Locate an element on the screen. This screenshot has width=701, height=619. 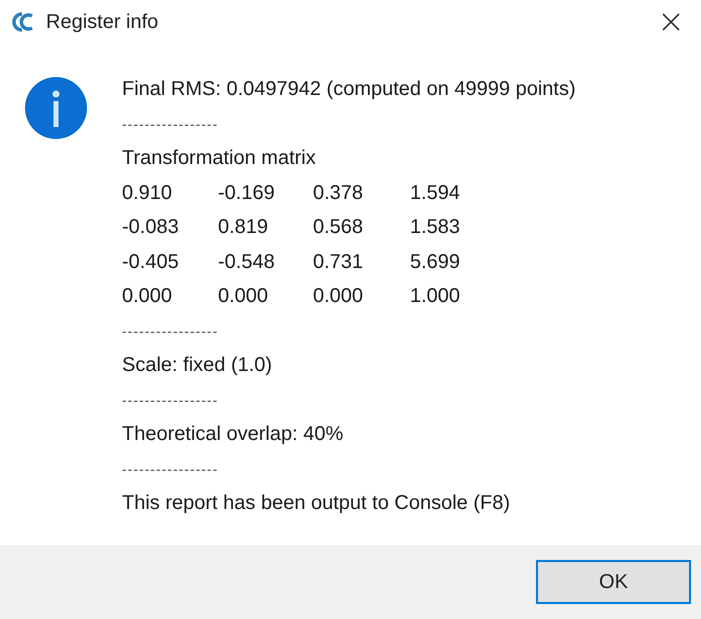
matrix-value: 0.731 is located at coordinates (338, 261).